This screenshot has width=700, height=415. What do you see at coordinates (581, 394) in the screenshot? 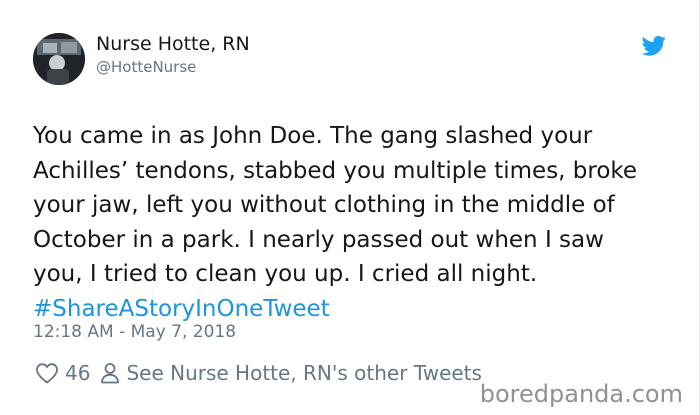
I see `watermark: boredpanda.com` at bounding box center [581, 394].